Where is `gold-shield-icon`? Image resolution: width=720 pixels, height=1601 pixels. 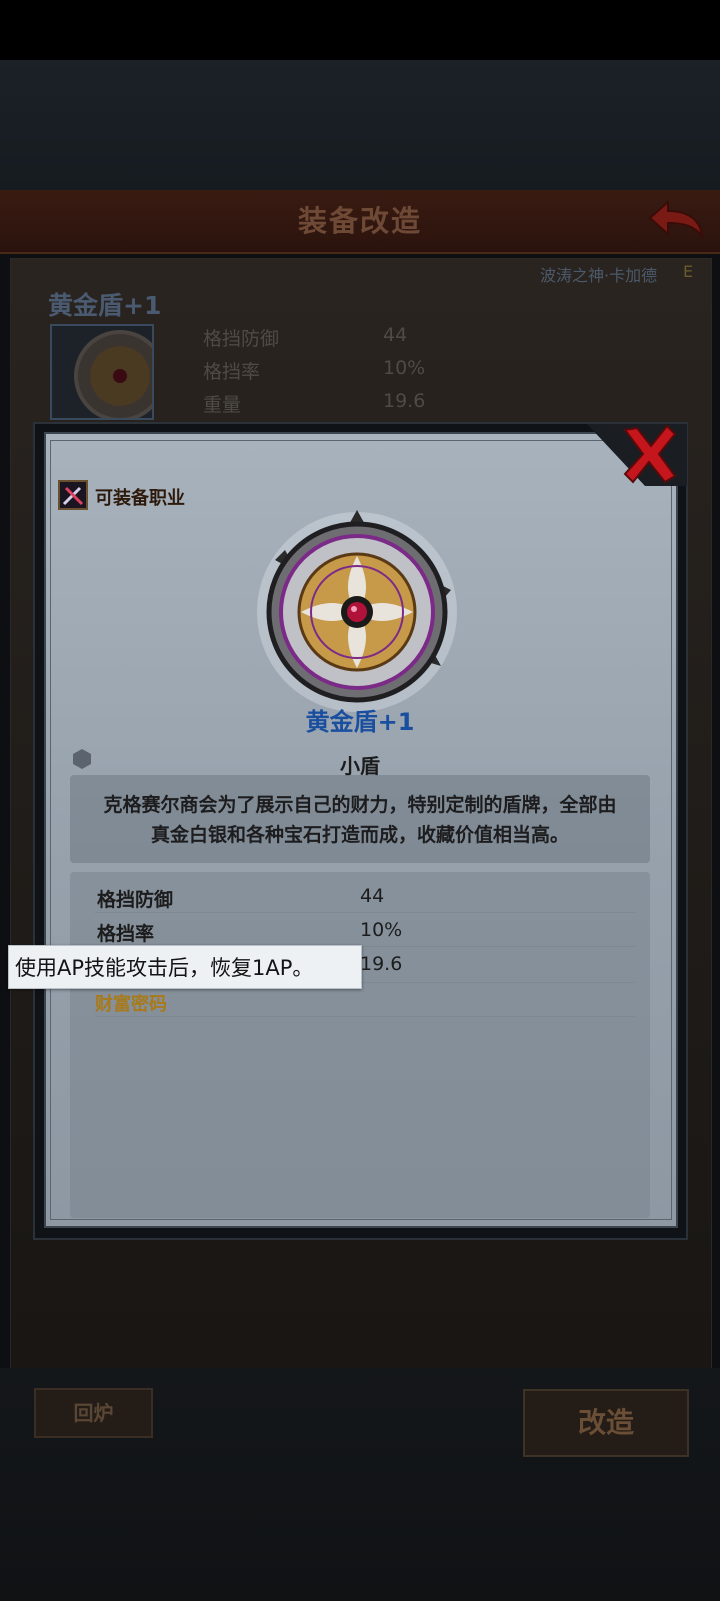
gold-shield-icon is located at coordinates (357, 612).